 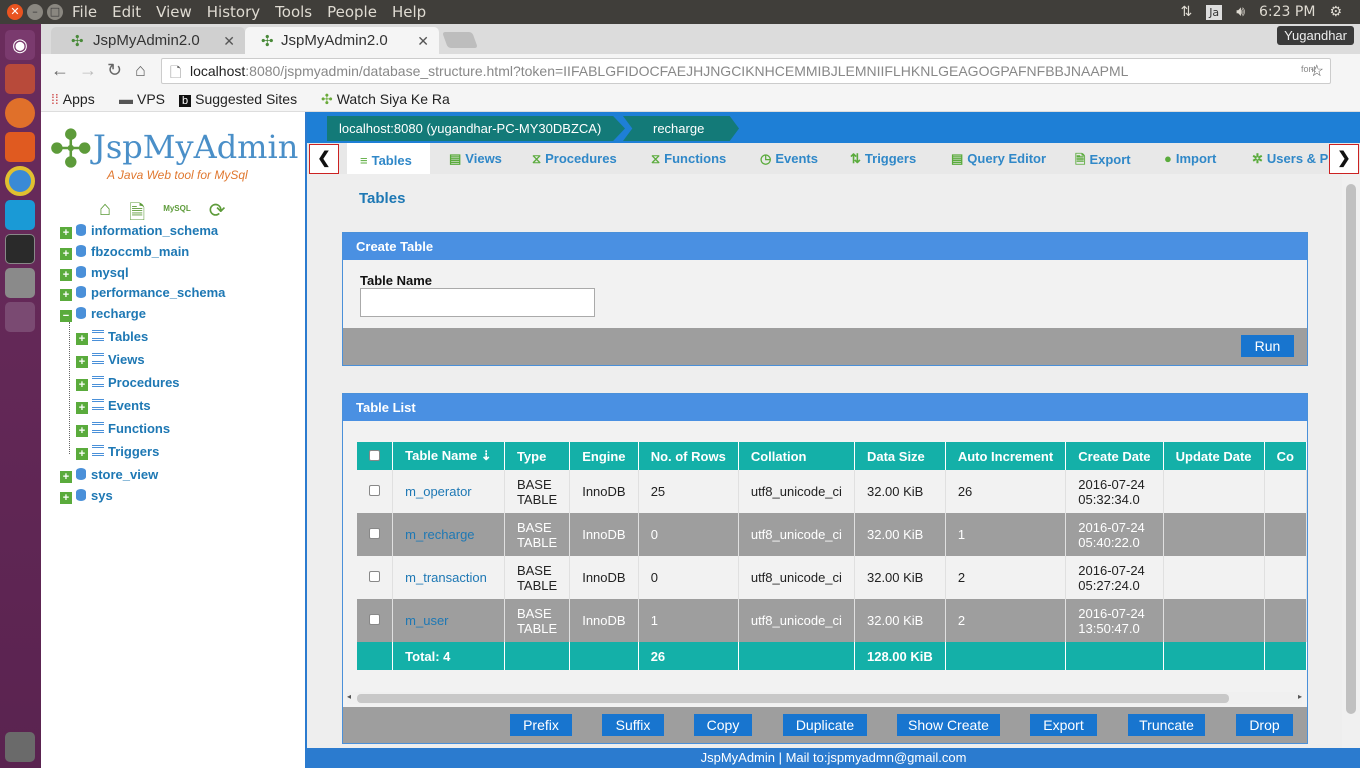 I want to click on table-link: m_user, so click(x=426, y=620).